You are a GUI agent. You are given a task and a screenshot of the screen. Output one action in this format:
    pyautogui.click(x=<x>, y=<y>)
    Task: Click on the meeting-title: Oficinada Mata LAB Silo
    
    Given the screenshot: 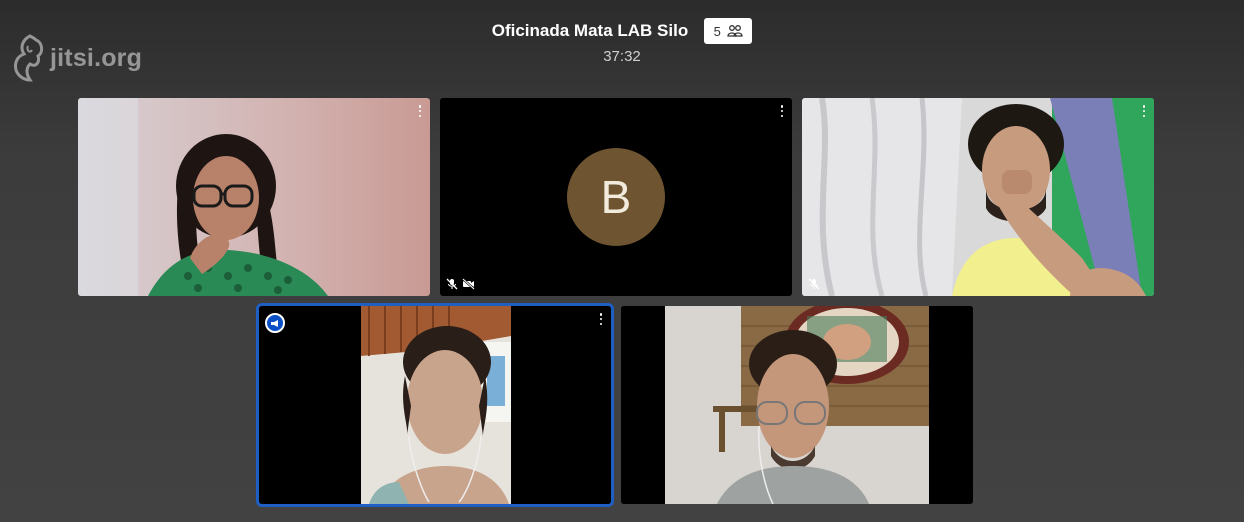 What is the action you would take?
    pyautogui.click(x=590, y=30)
    